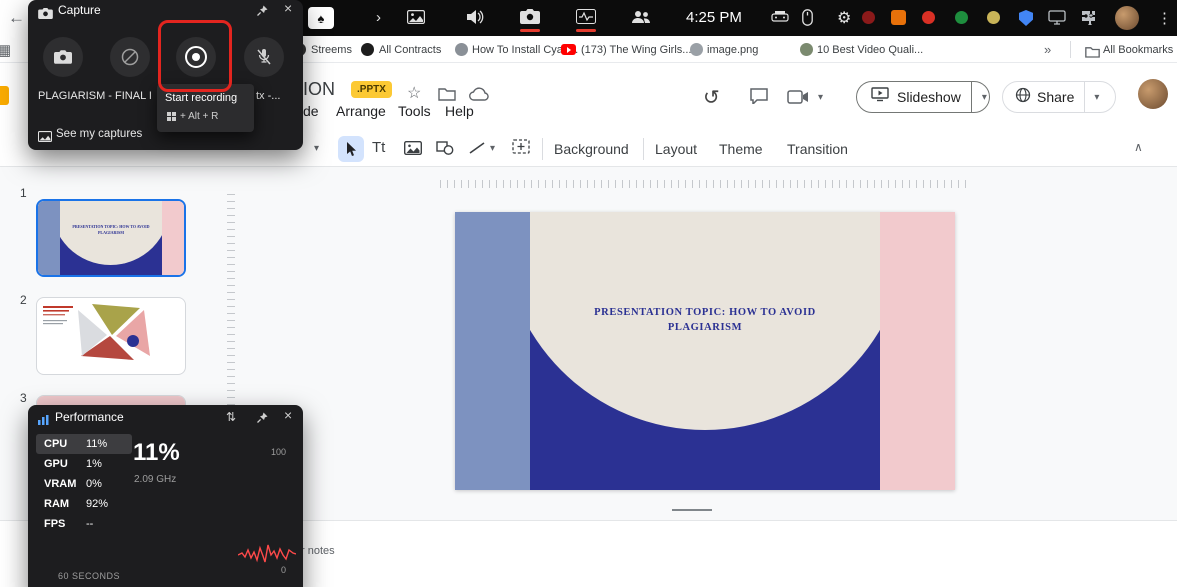 The image size is (1177, 587). I want to click on account-avatar, so click(1153, 94).